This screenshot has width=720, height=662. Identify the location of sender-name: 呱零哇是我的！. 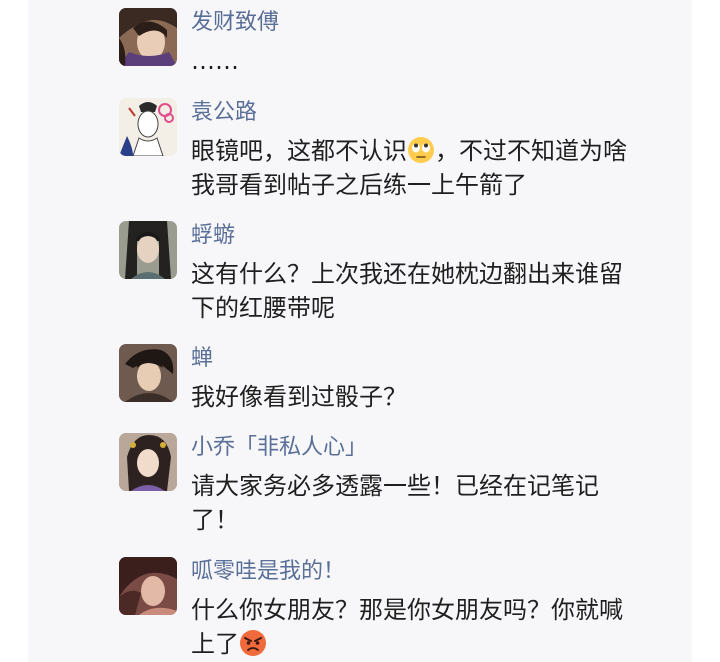
(268, 572).